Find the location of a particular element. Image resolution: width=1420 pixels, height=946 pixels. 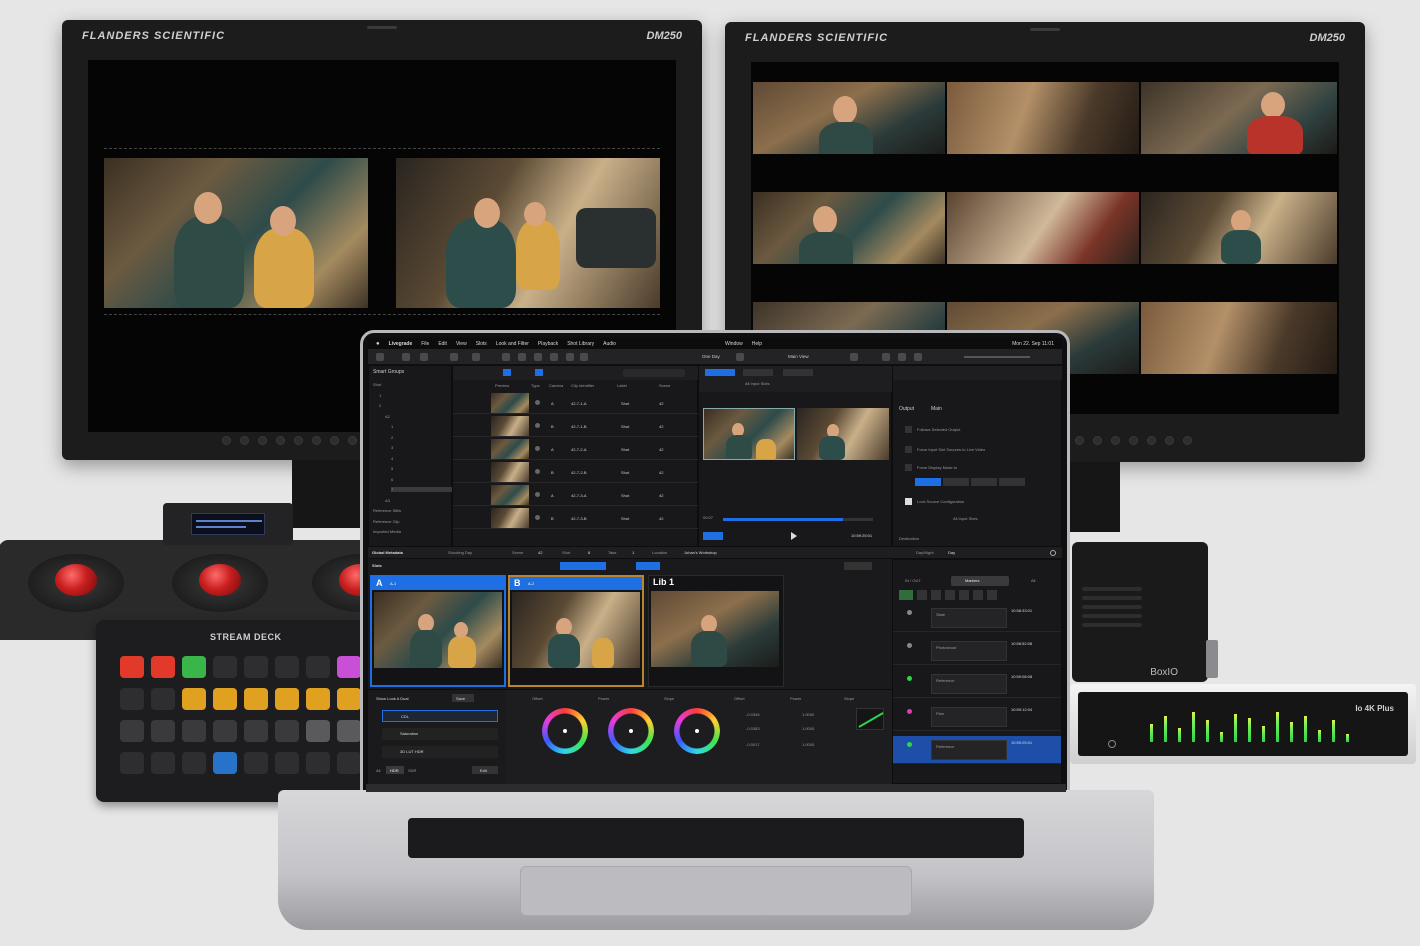

keyboard is located at coordinates (716, 838).